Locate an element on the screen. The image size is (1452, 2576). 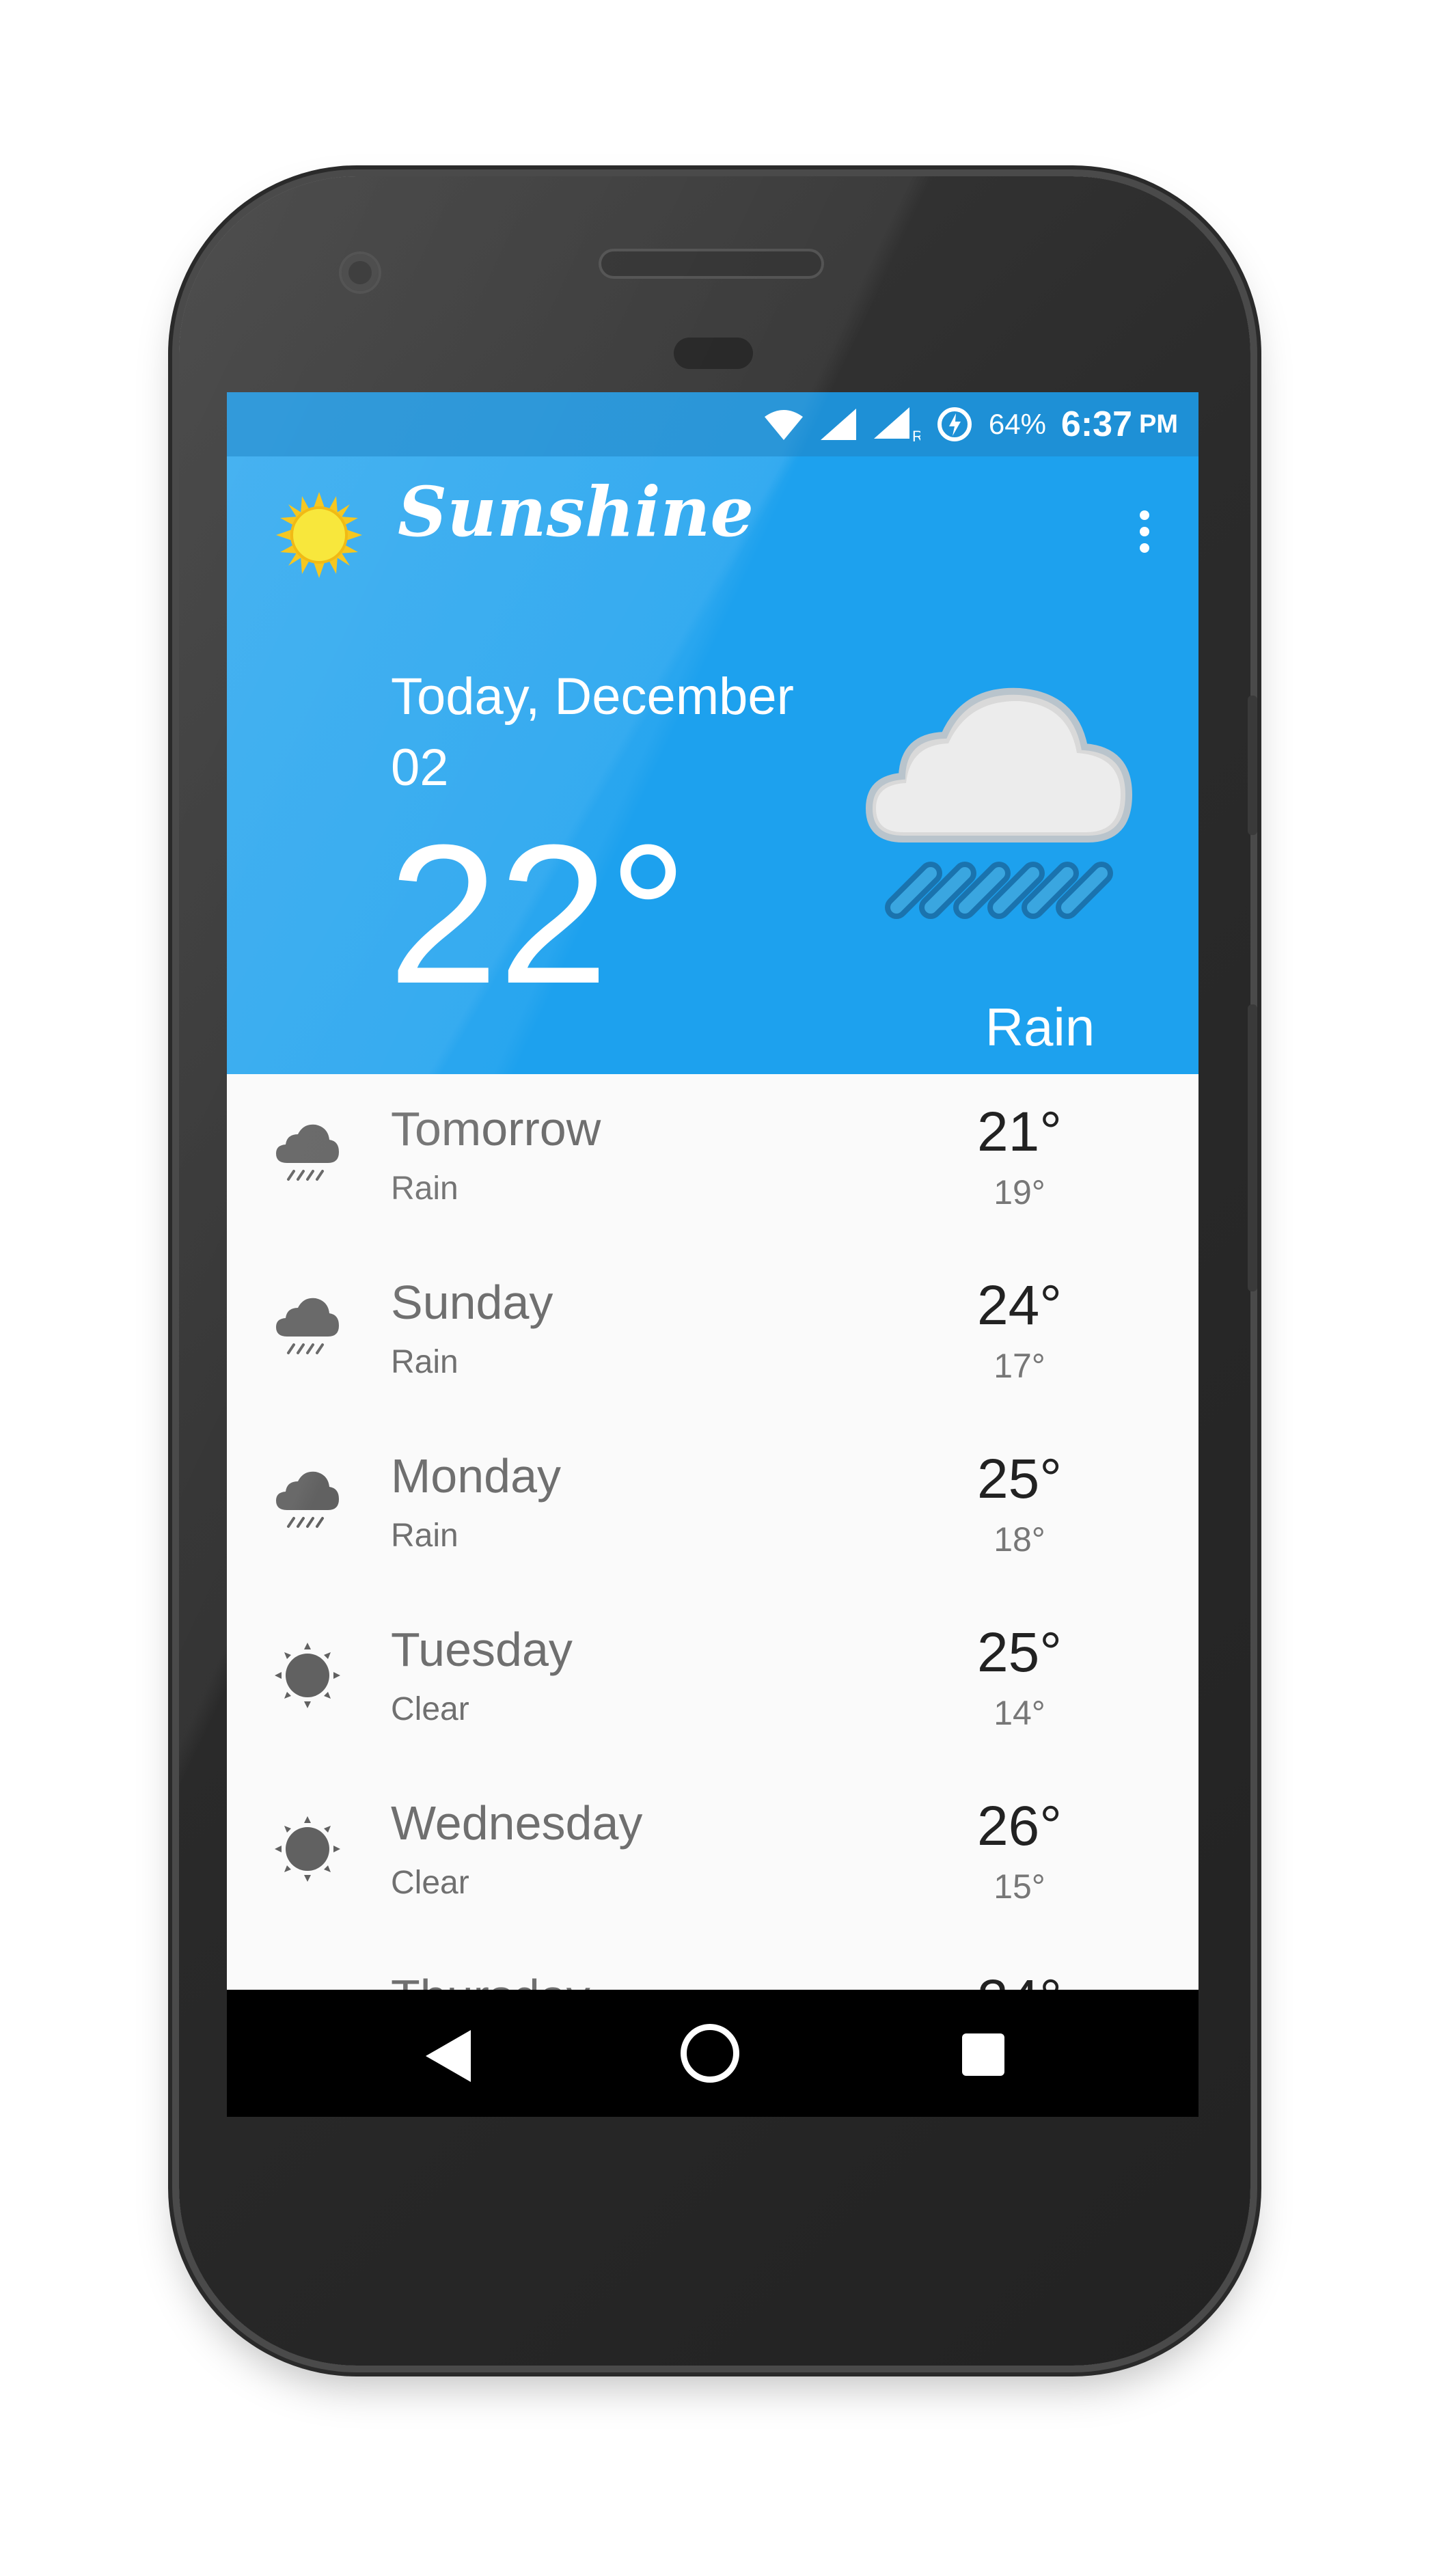
forecast-day: Wednesday is located at coordinates (517, 1823).